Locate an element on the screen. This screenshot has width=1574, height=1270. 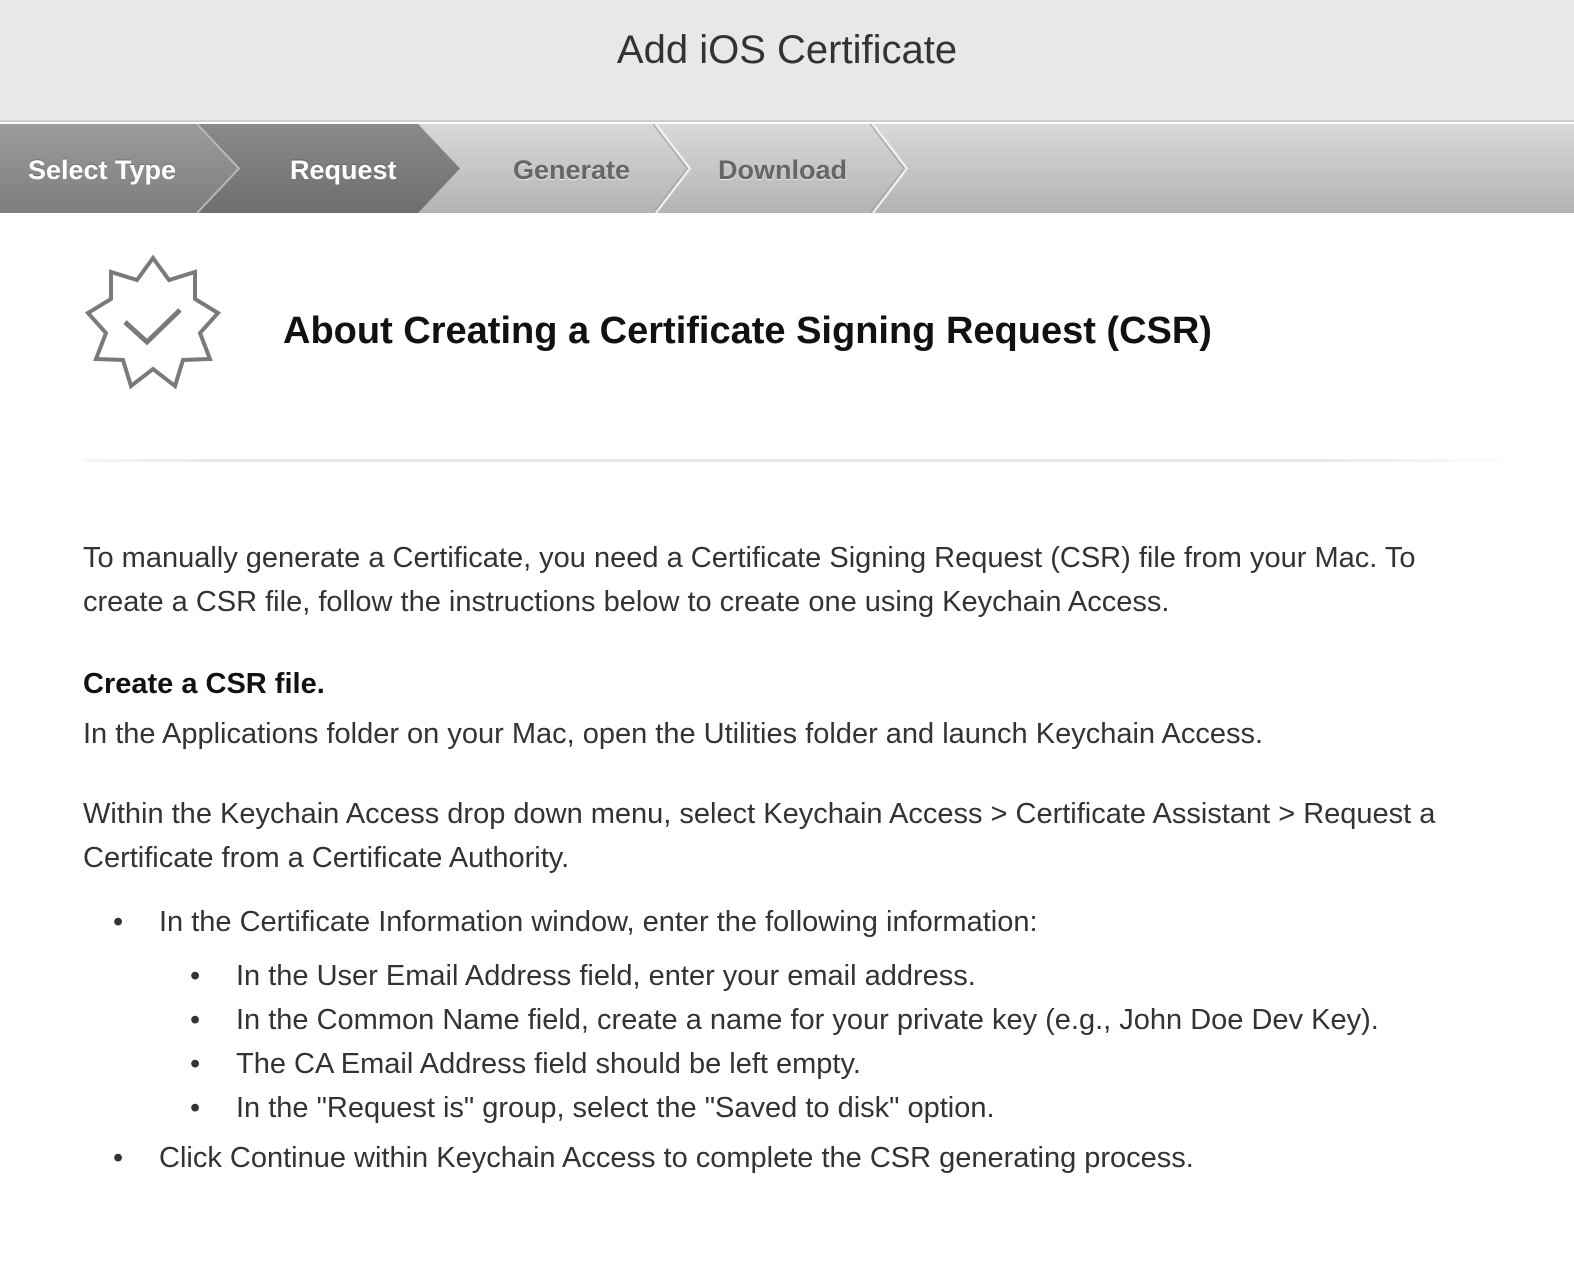
step-generate: Generate is located at coordinates (572, 170).